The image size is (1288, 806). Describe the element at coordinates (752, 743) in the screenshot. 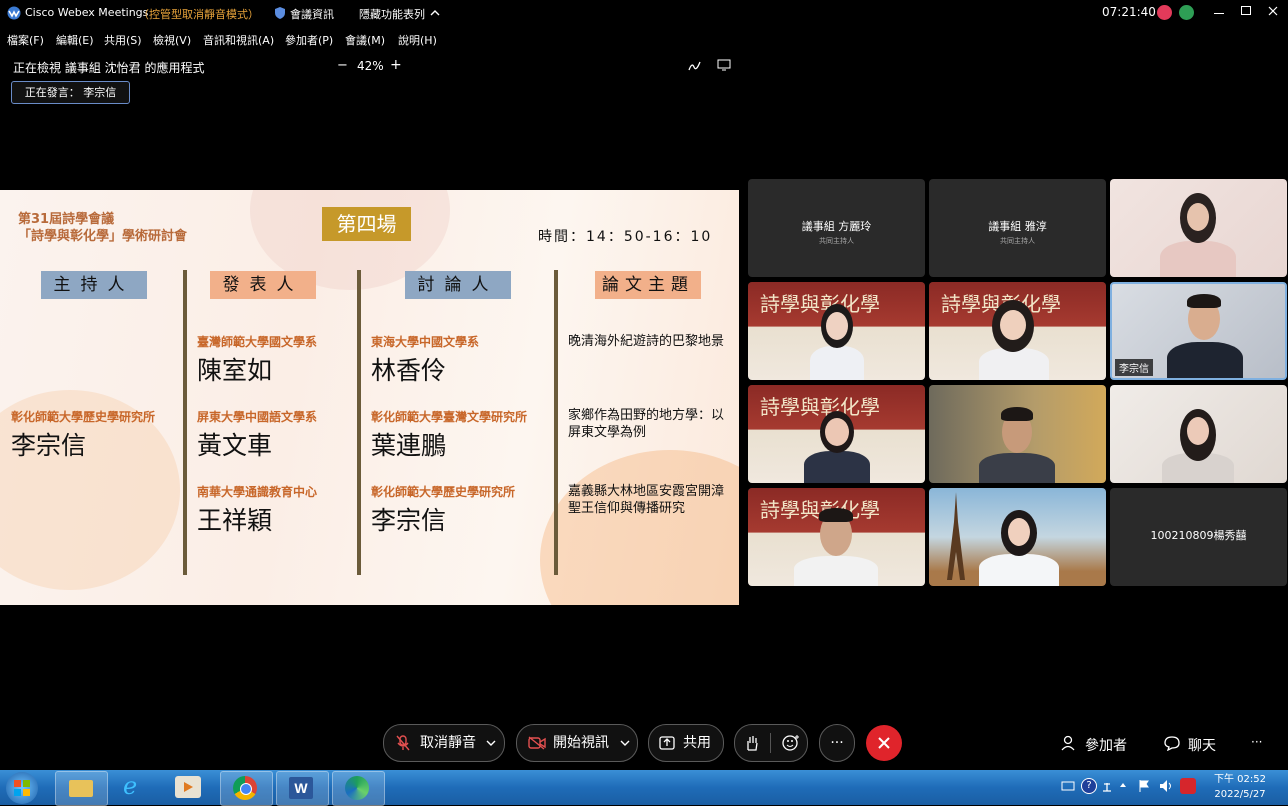

I see `raise-hand-icon` at that location.